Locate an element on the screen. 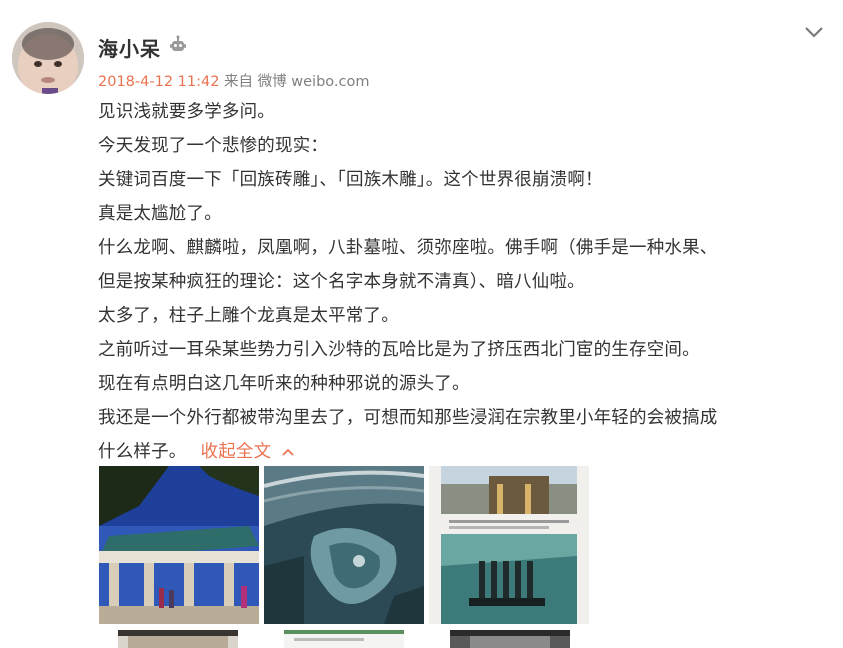 The width and height of the screenshot is (843, 648). post-line: 我还是一个外行都被带沟里去了，可想而知那些浸润在宗教里小年轻的会被搞成 is located at coordinates (408, 418).